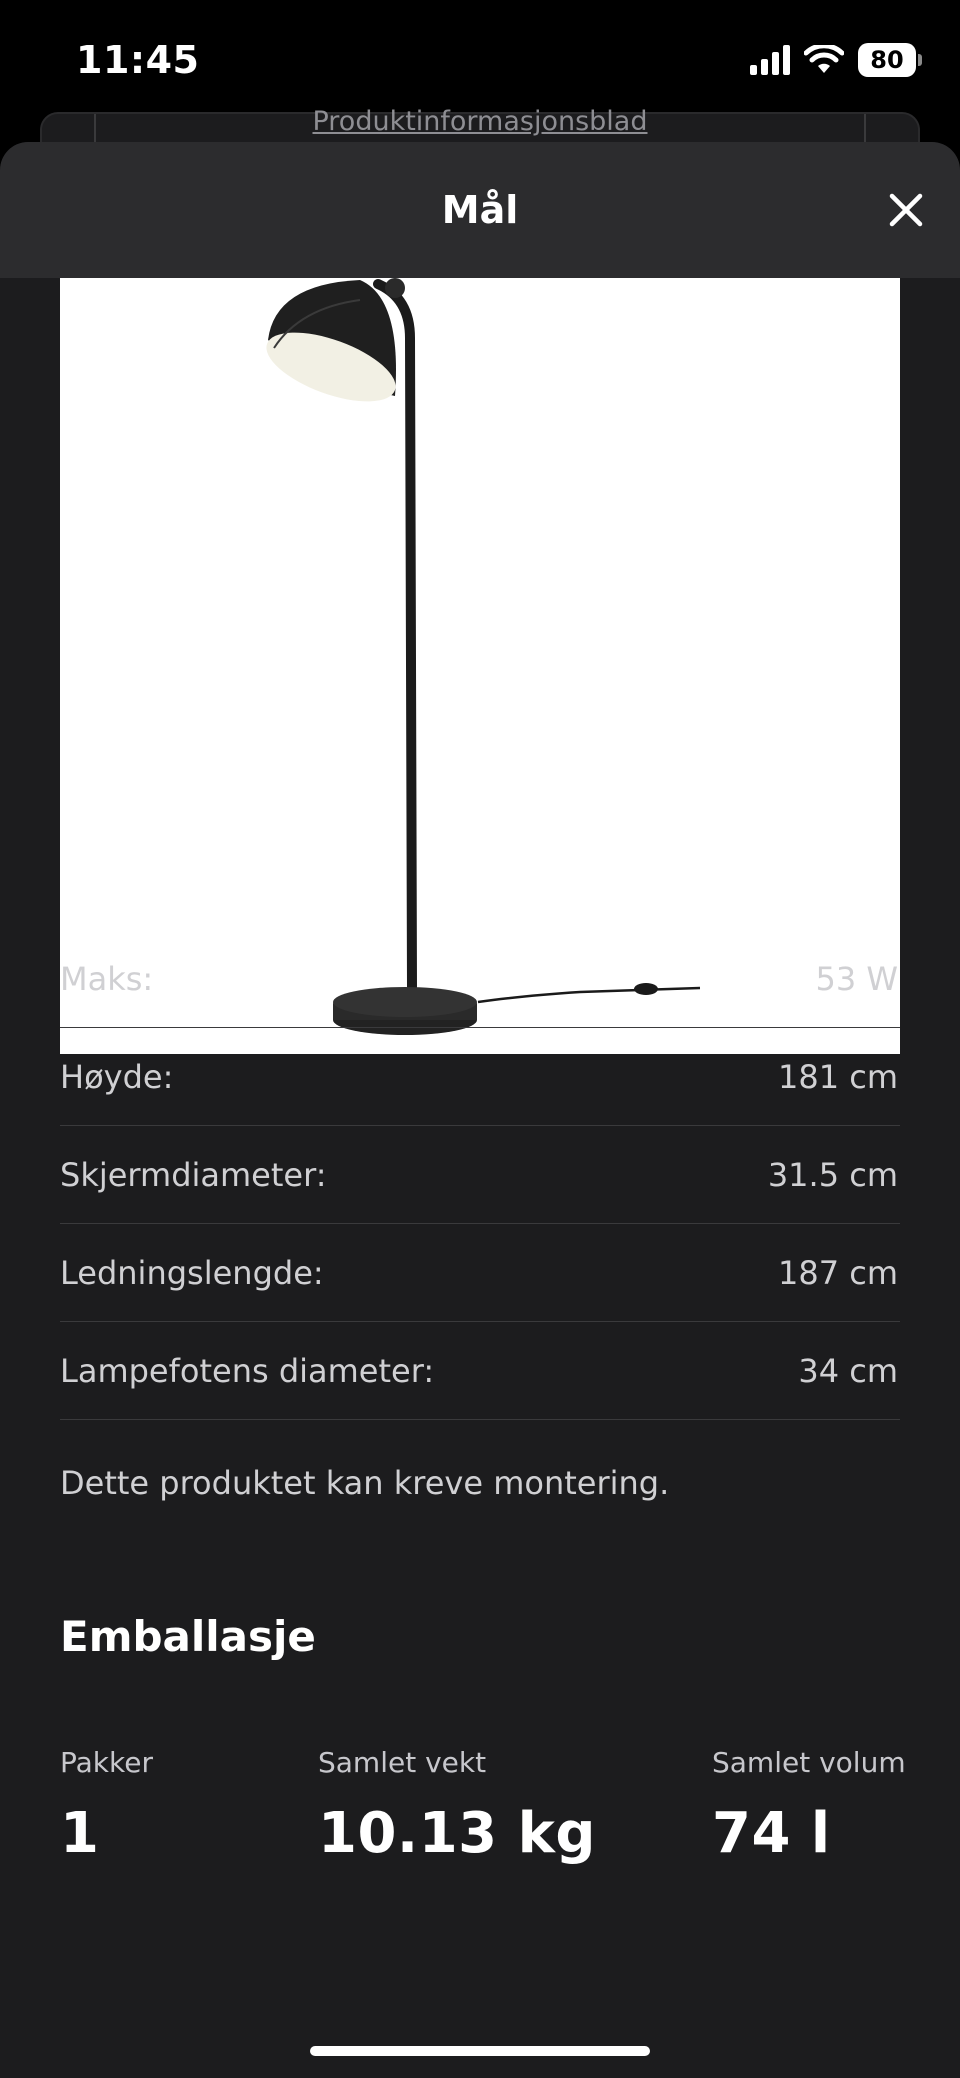 This screenshot has height=2078, width=960. I want to click on cellular-signal-icon, so click(770, 60).